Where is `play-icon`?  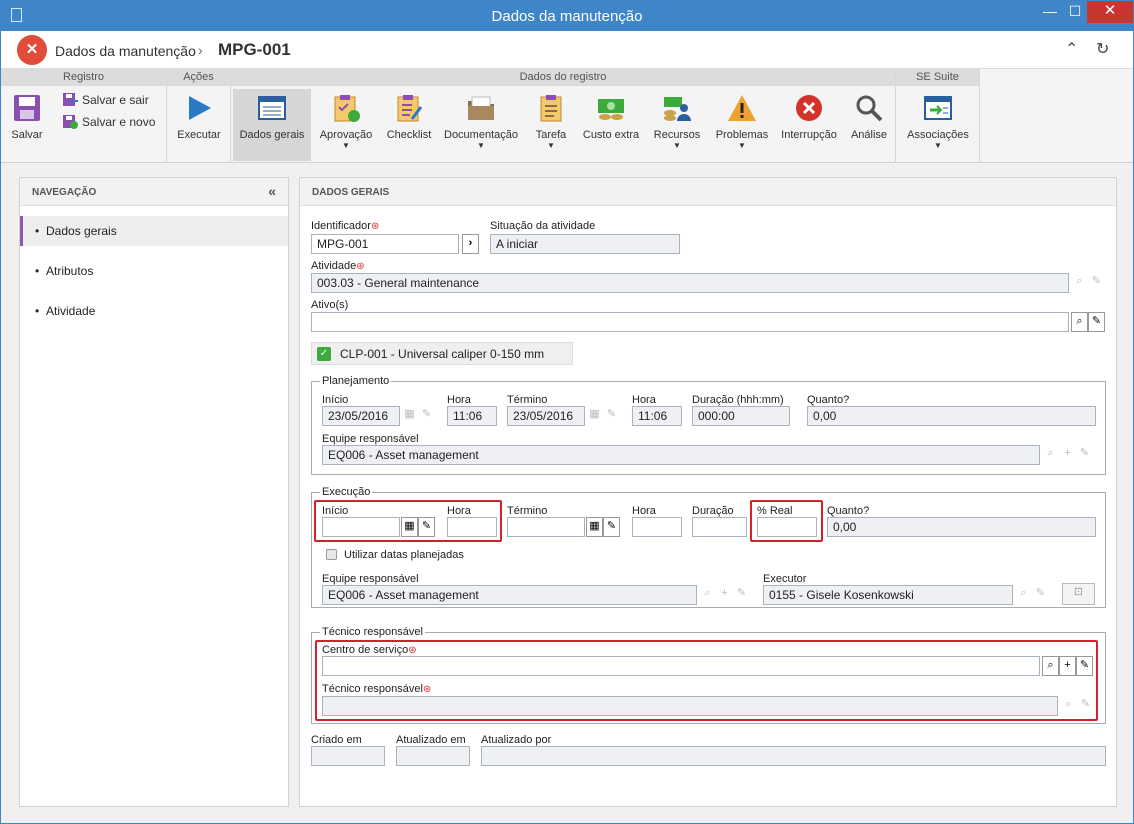
play-icon is located at coordinates (200, 108).